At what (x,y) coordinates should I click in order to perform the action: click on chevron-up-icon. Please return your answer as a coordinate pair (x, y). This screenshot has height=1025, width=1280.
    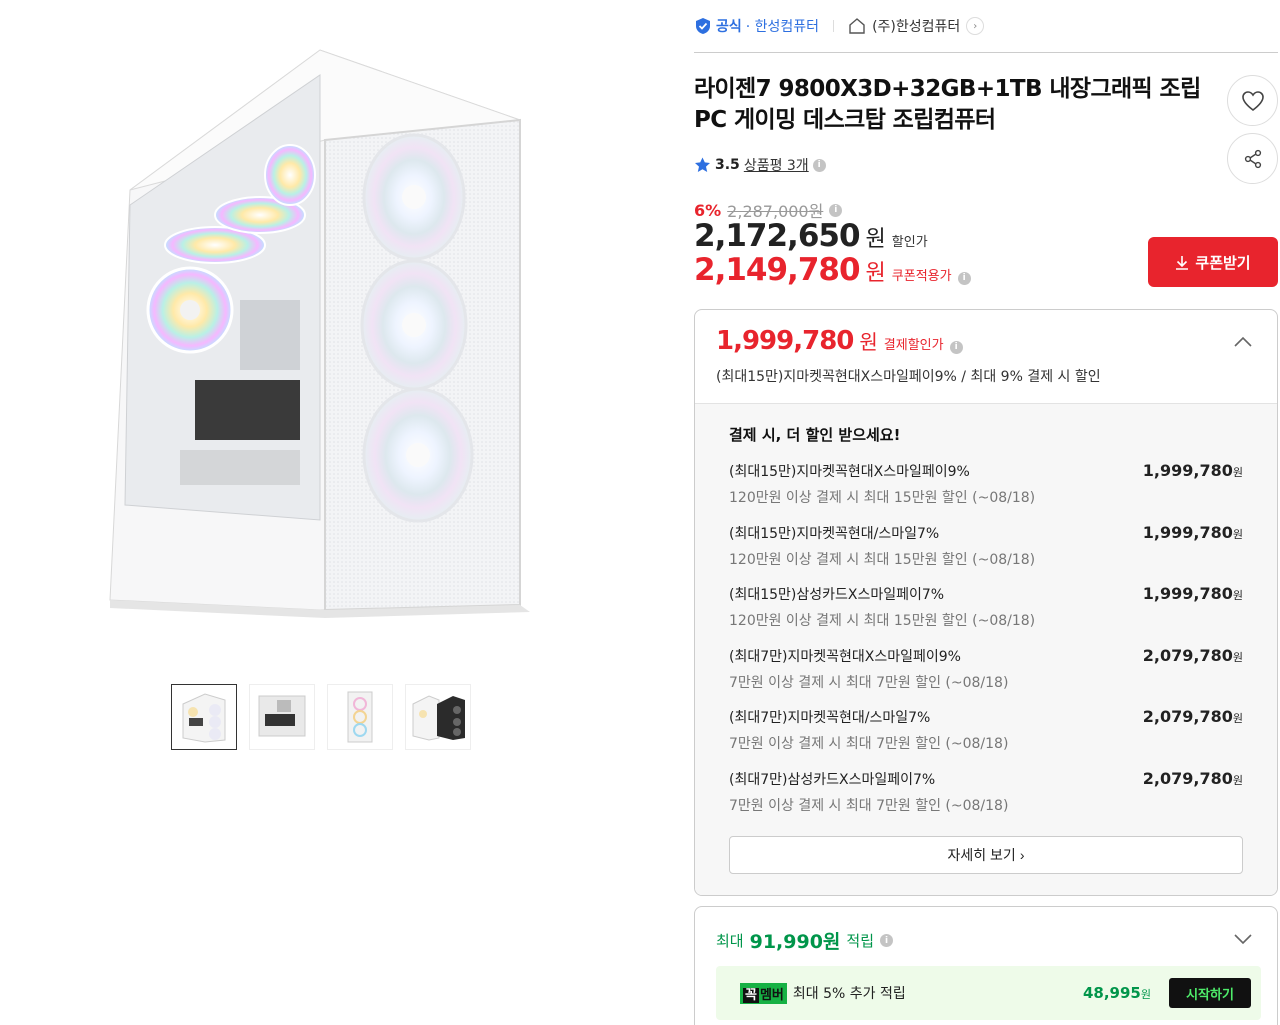
    Looking at the image, I should click on (1243, 342).